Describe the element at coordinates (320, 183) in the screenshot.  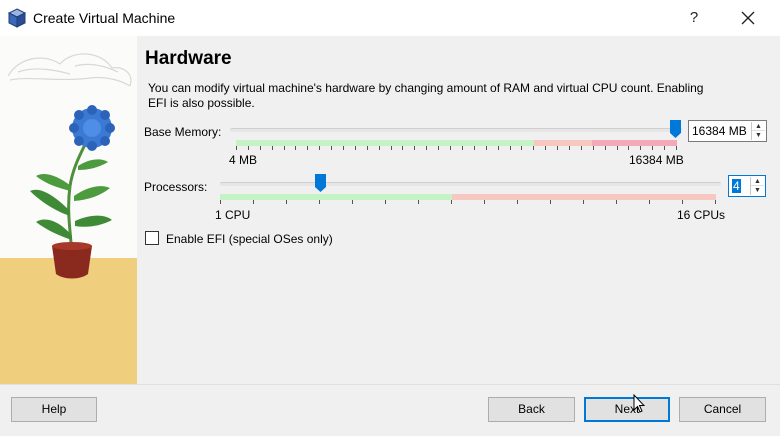
I see `processors-slider-handle` at that location.